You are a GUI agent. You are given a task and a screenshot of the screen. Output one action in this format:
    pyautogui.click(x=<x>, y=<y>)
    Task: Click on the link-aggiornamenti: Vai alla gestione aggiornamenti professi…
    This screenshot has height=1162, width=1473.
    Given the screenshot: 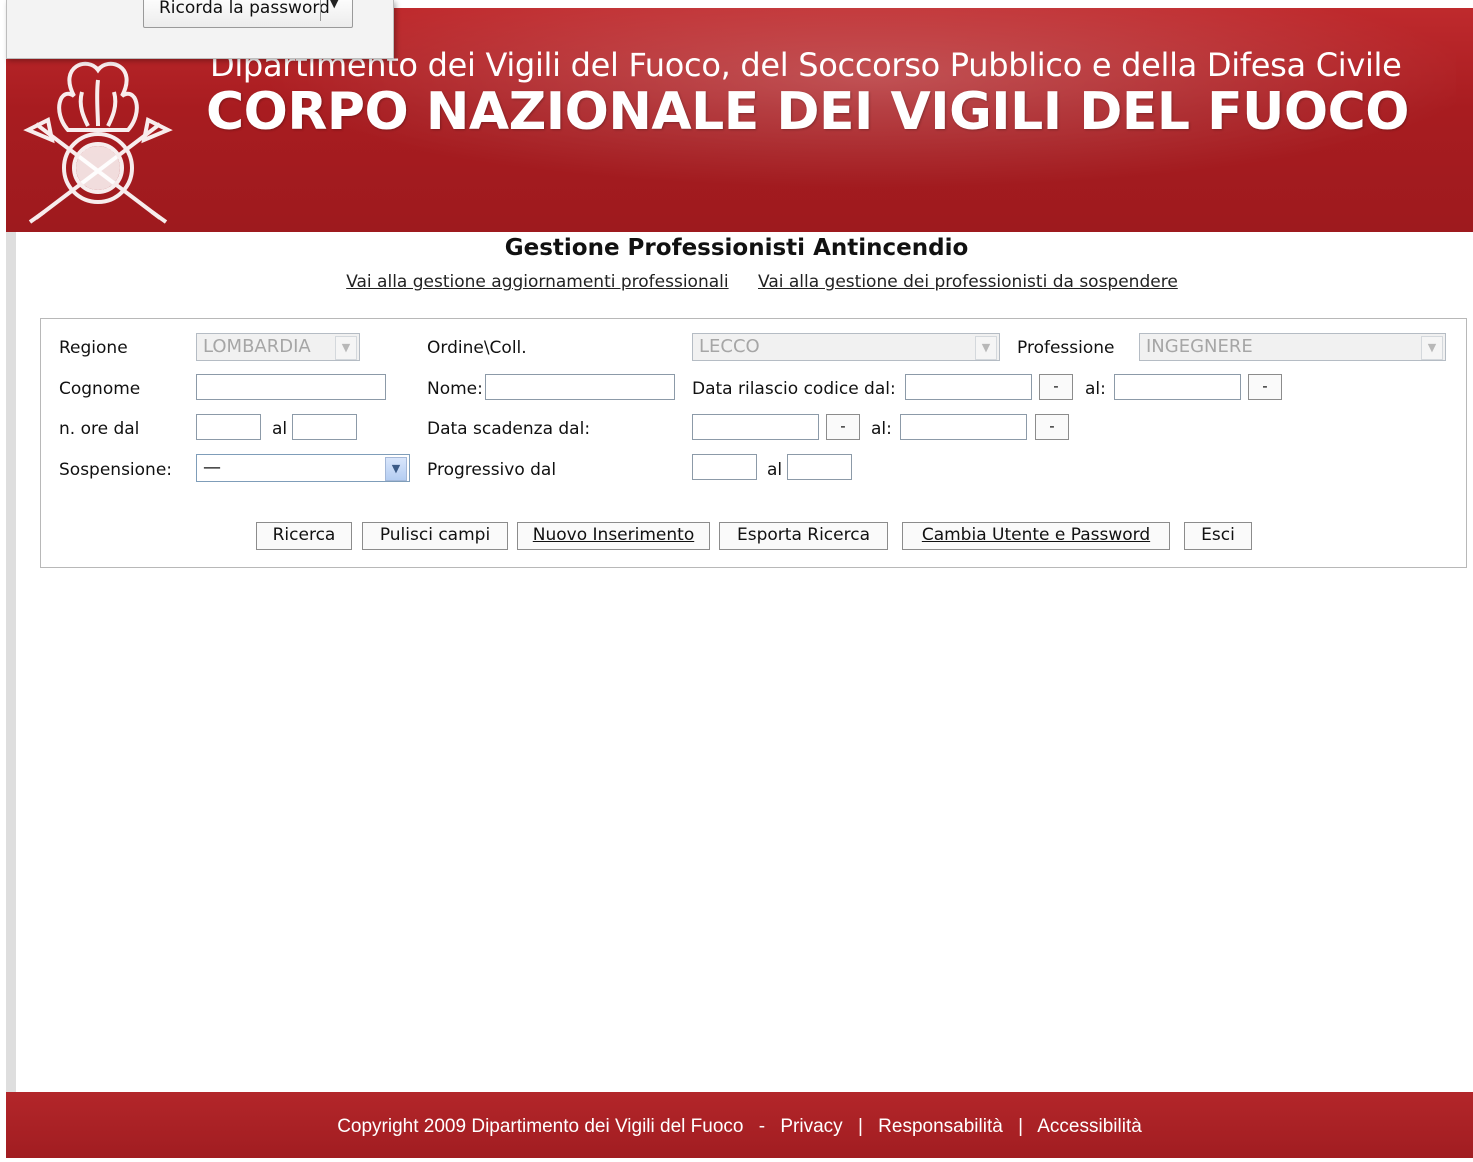 What is the action you would take?
    pyautogui.click(x=537, y=282)
    